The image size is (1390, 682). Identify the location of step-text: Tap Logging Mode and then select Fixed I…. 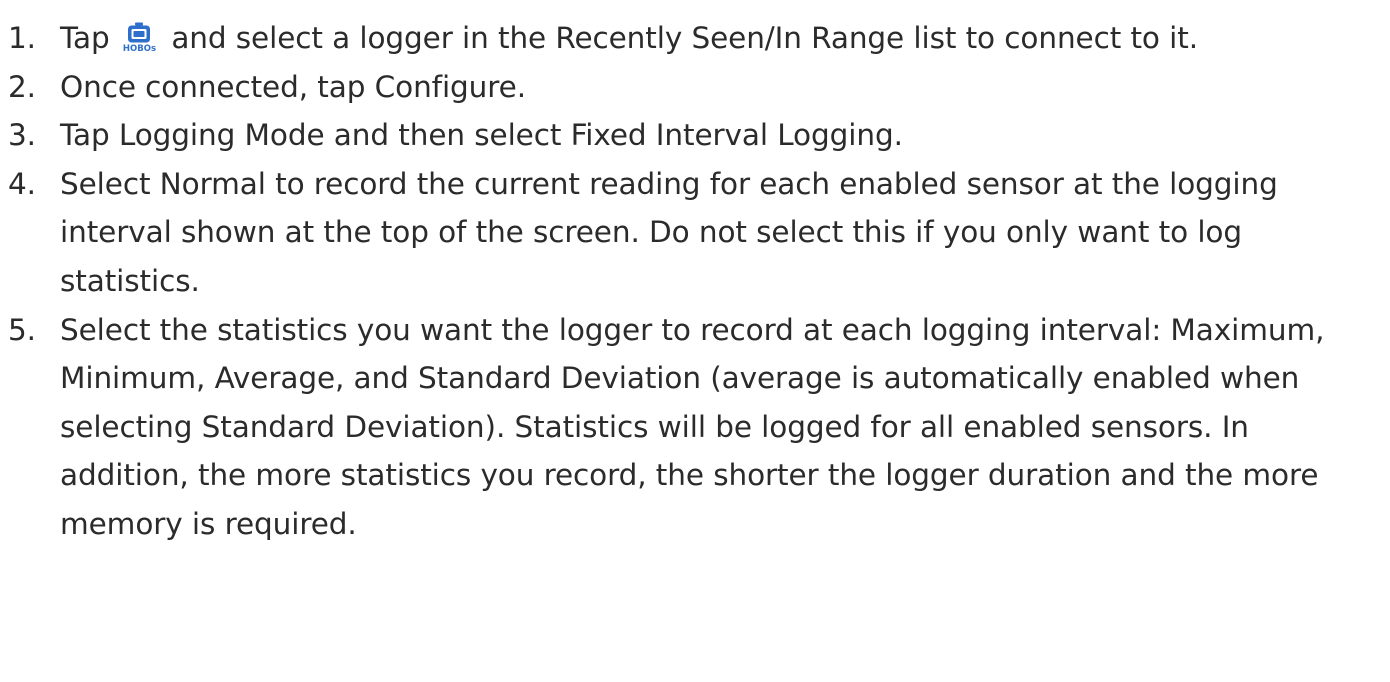
(481, 135).